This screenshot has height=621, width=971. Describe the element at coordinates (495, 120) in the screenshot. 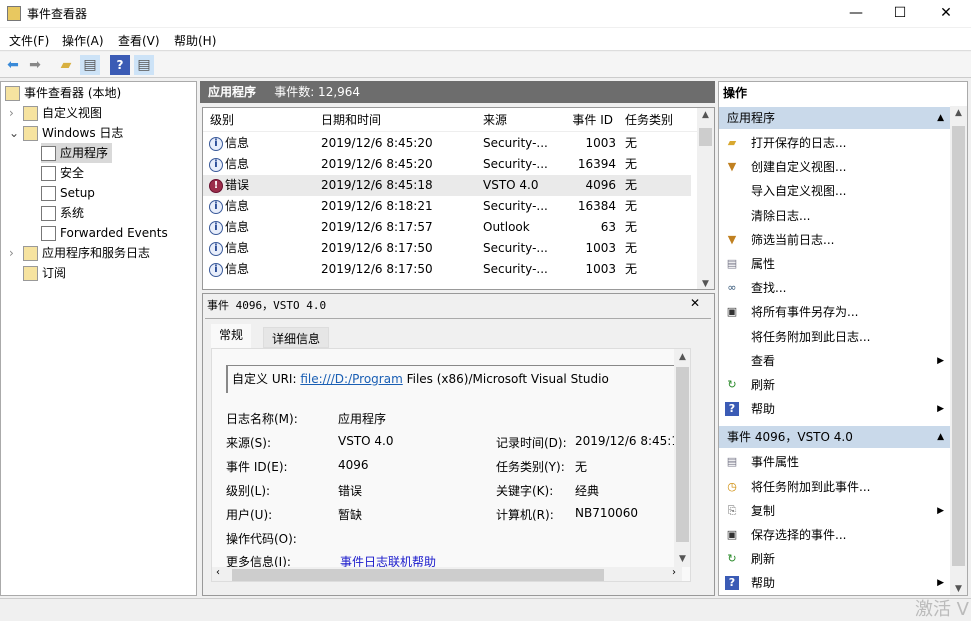

I see `column-header-source: 来源` at that location.